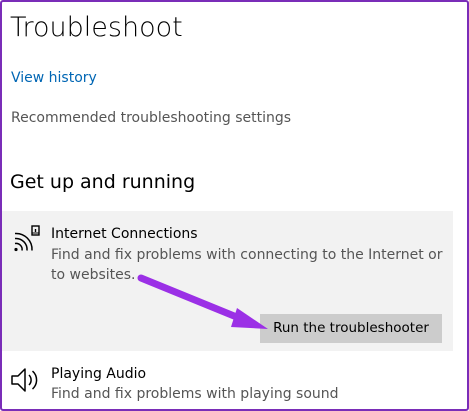 The height and width of the screenshot is (411, 469). What do you see at coordinates (351, 328) in the screenshot?
I see `run-troubleshooter-button: Run the troubleshooter` at bounding box center [351, 328].